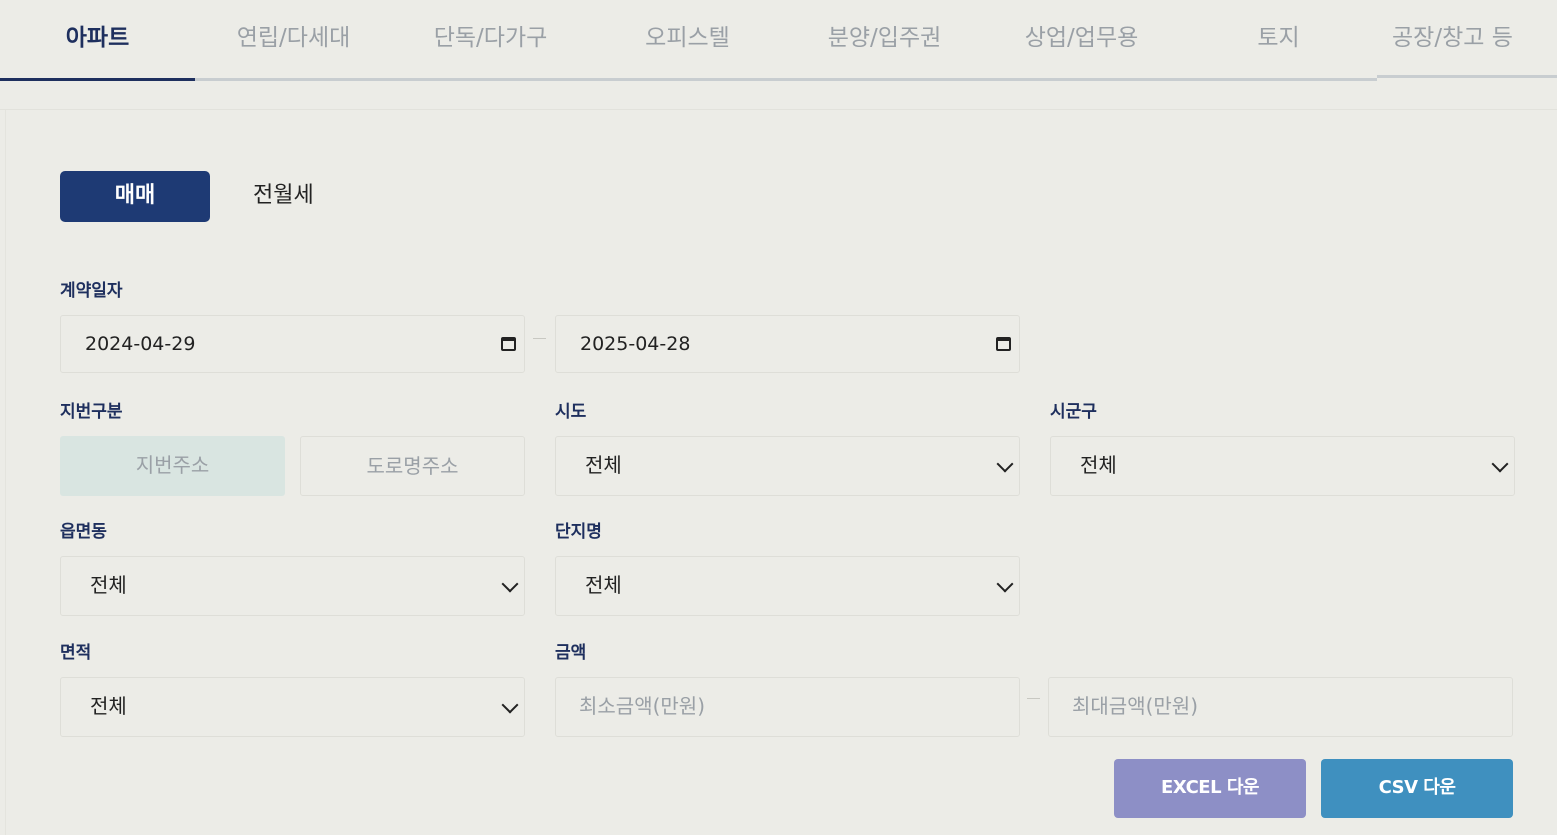 This screenshot has width=1557, height=835. I want to click on tab-villa: 연립/다세대, so click(293, 40).